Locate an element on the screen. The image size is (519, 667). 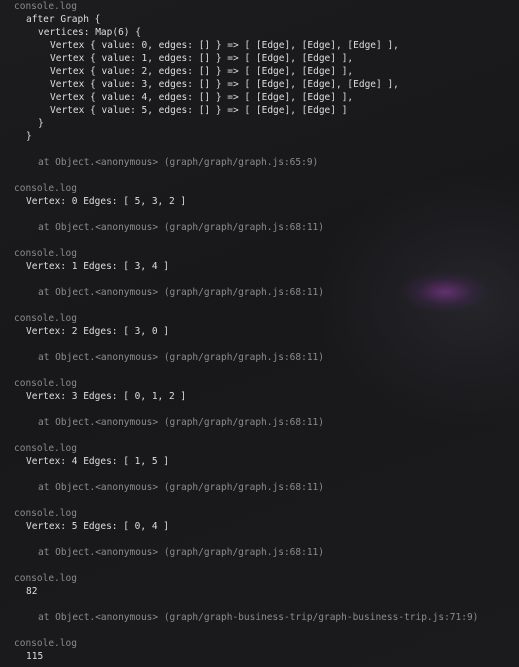
graph-close: } is located at coordinates (29, 136).